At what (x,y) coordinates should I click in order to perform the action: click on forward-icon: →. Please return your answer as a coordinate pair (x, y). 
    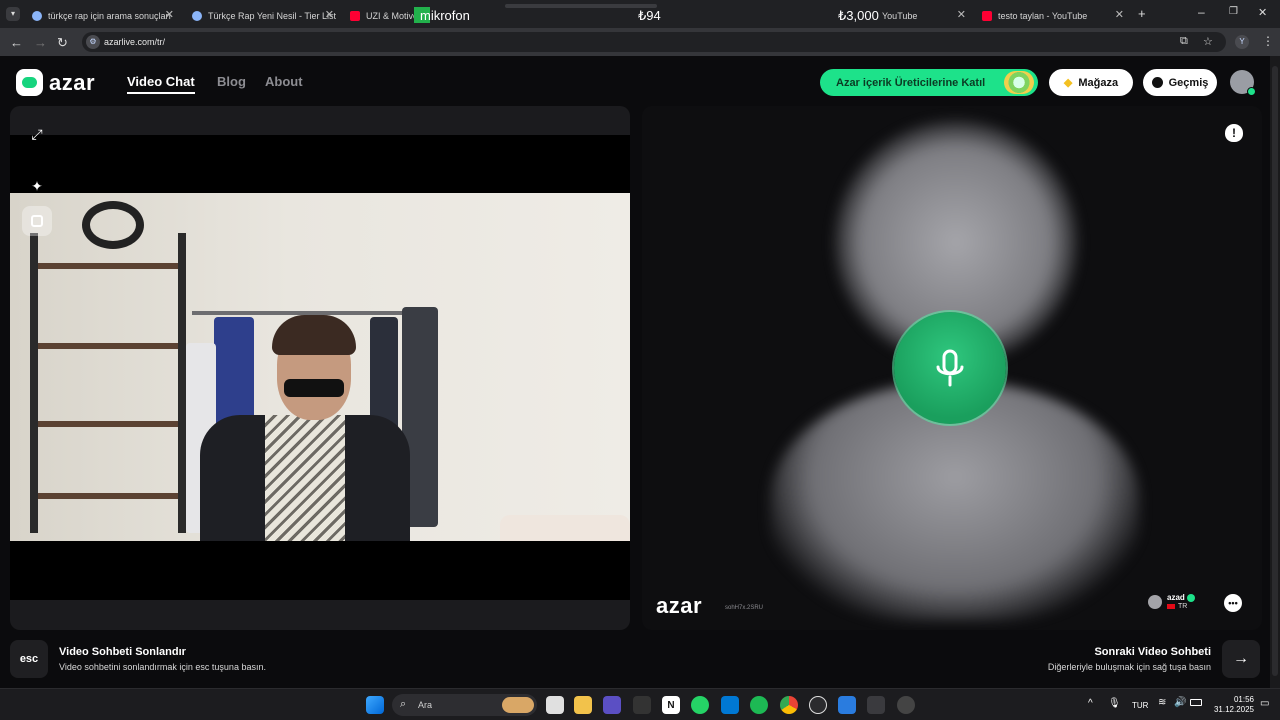
    Looking at the image, I should click on (40, 42).